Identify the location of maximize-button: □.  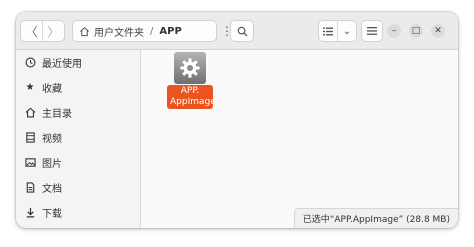
(416, 31).